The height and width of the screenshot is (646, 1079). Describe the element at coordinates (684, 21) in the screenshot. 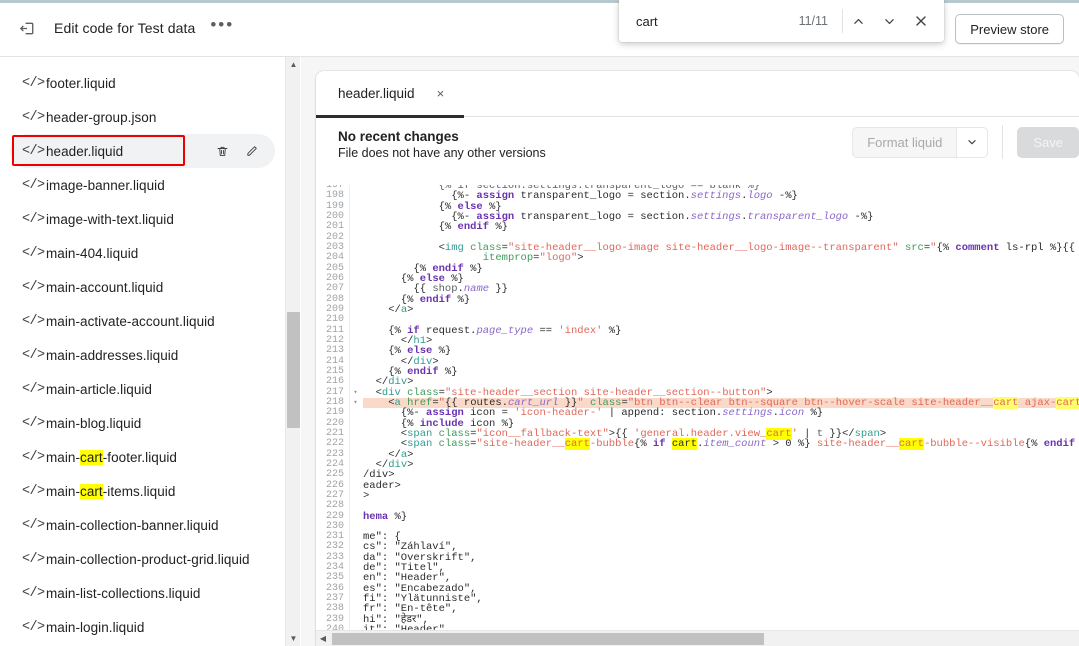

I see `find-input` at that location.